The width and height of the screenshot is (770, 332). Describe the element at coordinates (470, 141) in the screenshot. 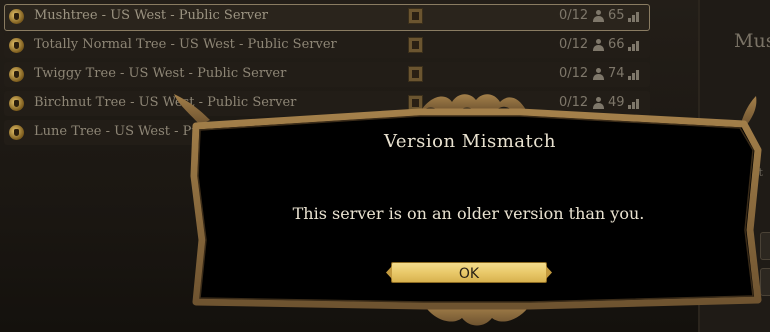

I see `dialog-title: Version Mismatch` at that location.